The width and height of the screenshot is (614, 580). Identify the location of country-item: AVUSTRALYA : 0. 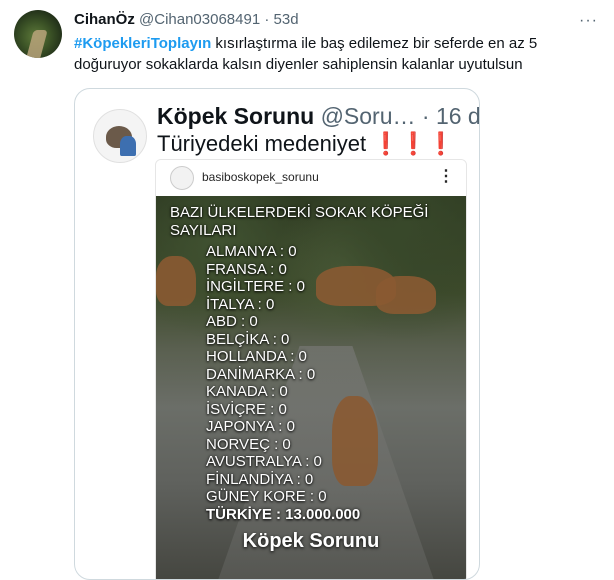
(264, 461).